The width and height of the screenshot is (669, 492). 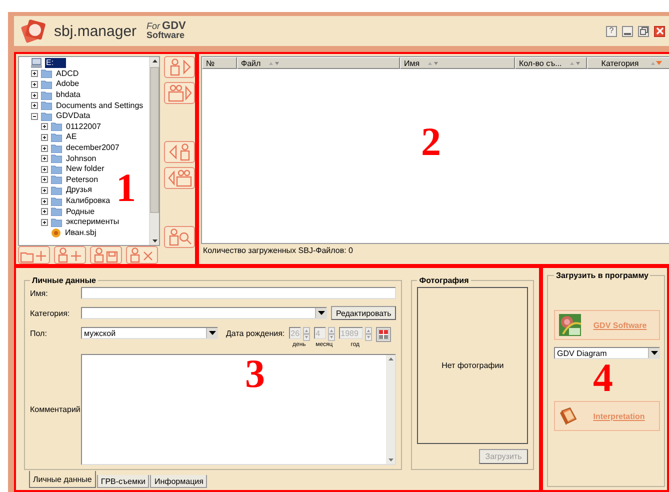 I want to click on app-title: sbj.manager, so click(x=95, y=31).